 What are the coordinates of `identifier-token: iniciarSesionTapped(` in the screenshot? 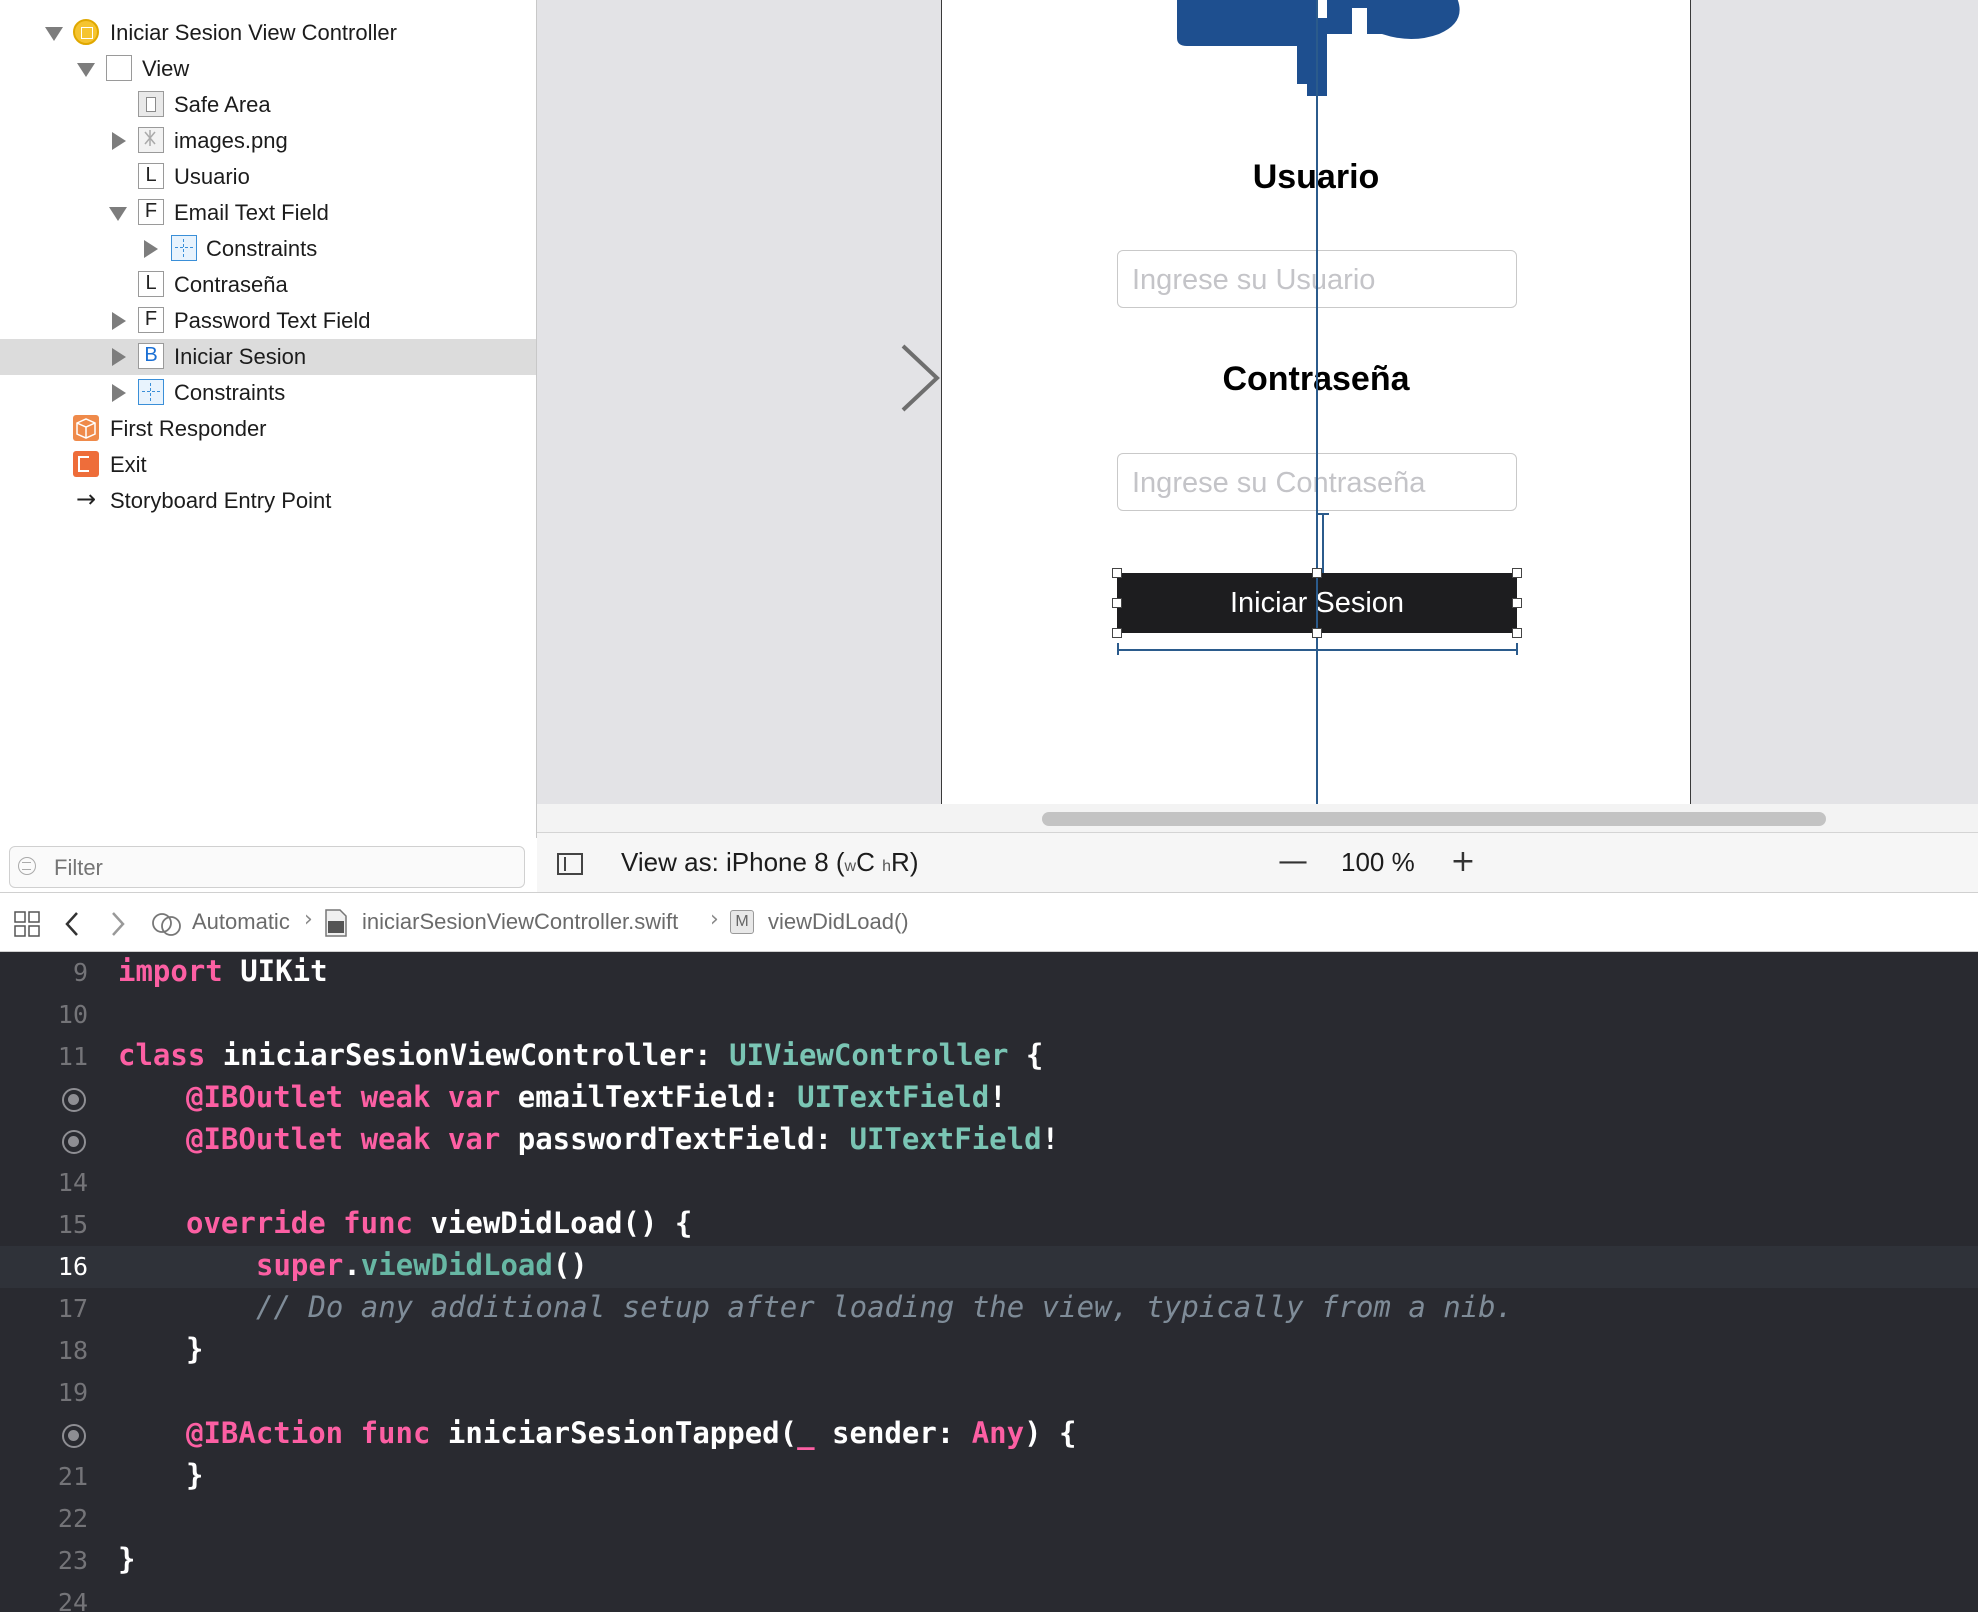 It's located at (614, 1433).